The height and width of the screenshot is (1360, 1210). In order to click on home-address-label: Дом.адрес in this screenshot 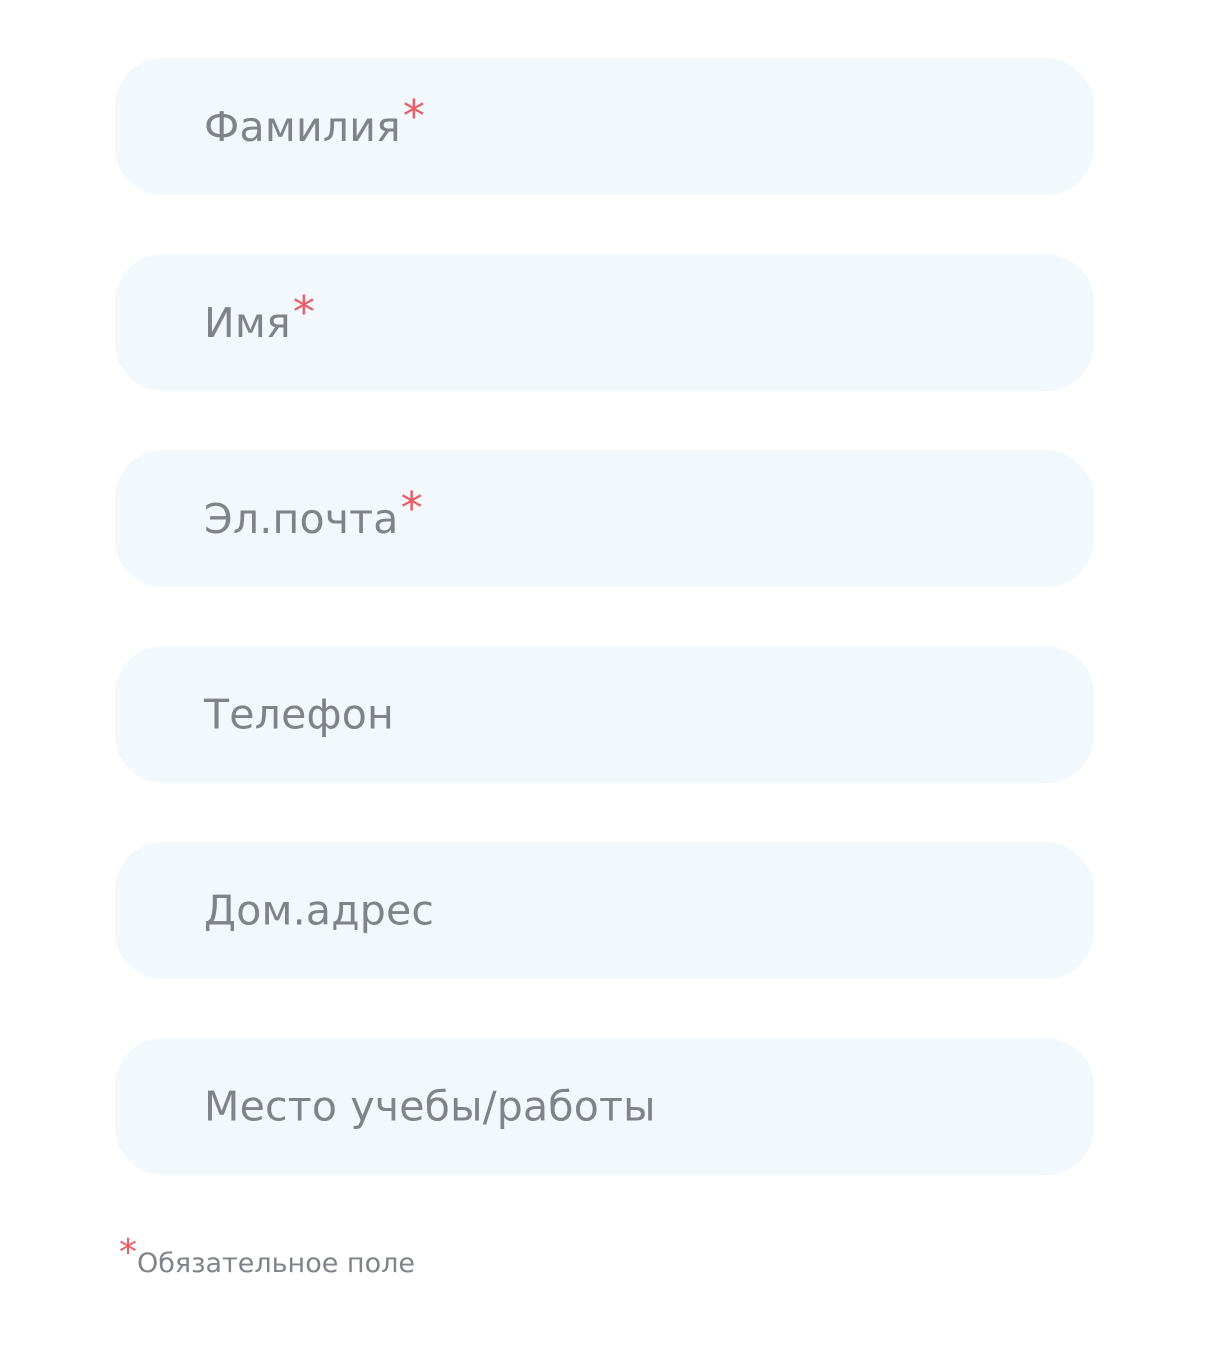, I will do `click(319, 910)`.